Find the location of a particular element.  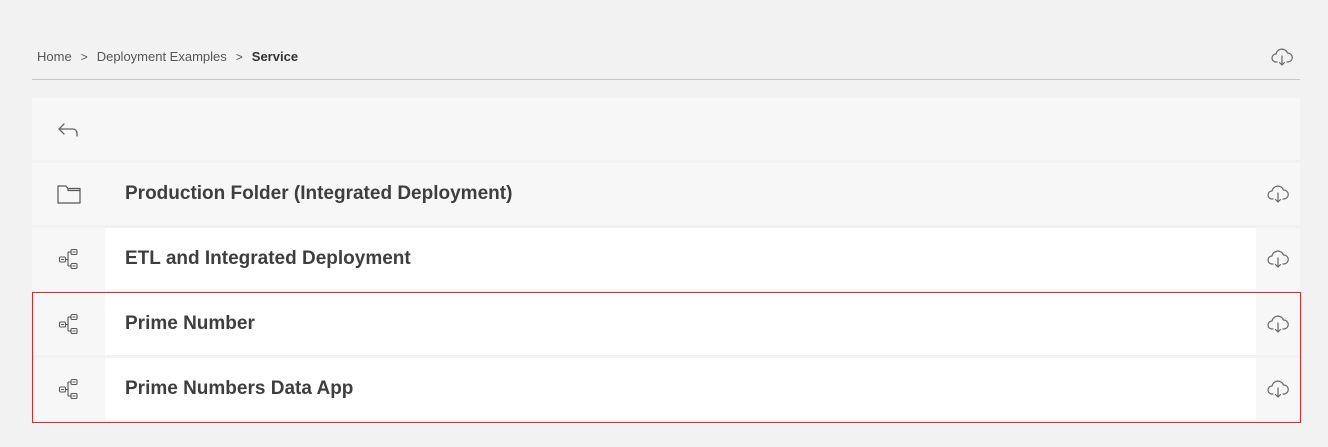

list-item: ETL and Integrated Deployment is located at coordinates (666, 259).